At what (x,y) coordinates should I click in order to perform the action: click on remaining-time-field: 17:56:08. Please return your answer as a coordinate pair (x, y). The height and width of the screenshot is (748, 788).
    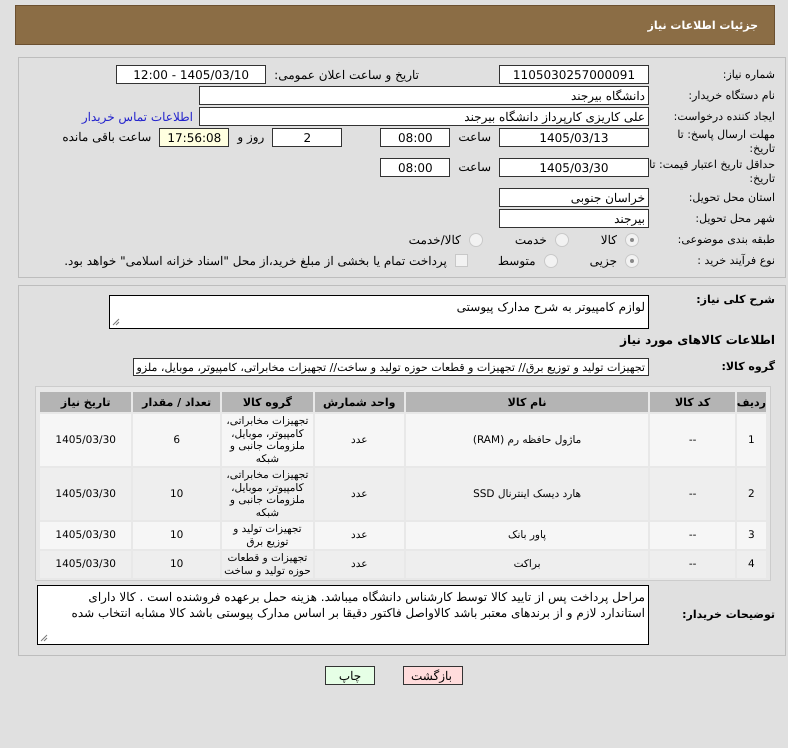
    Looking at the image, I should click on (194, 137).